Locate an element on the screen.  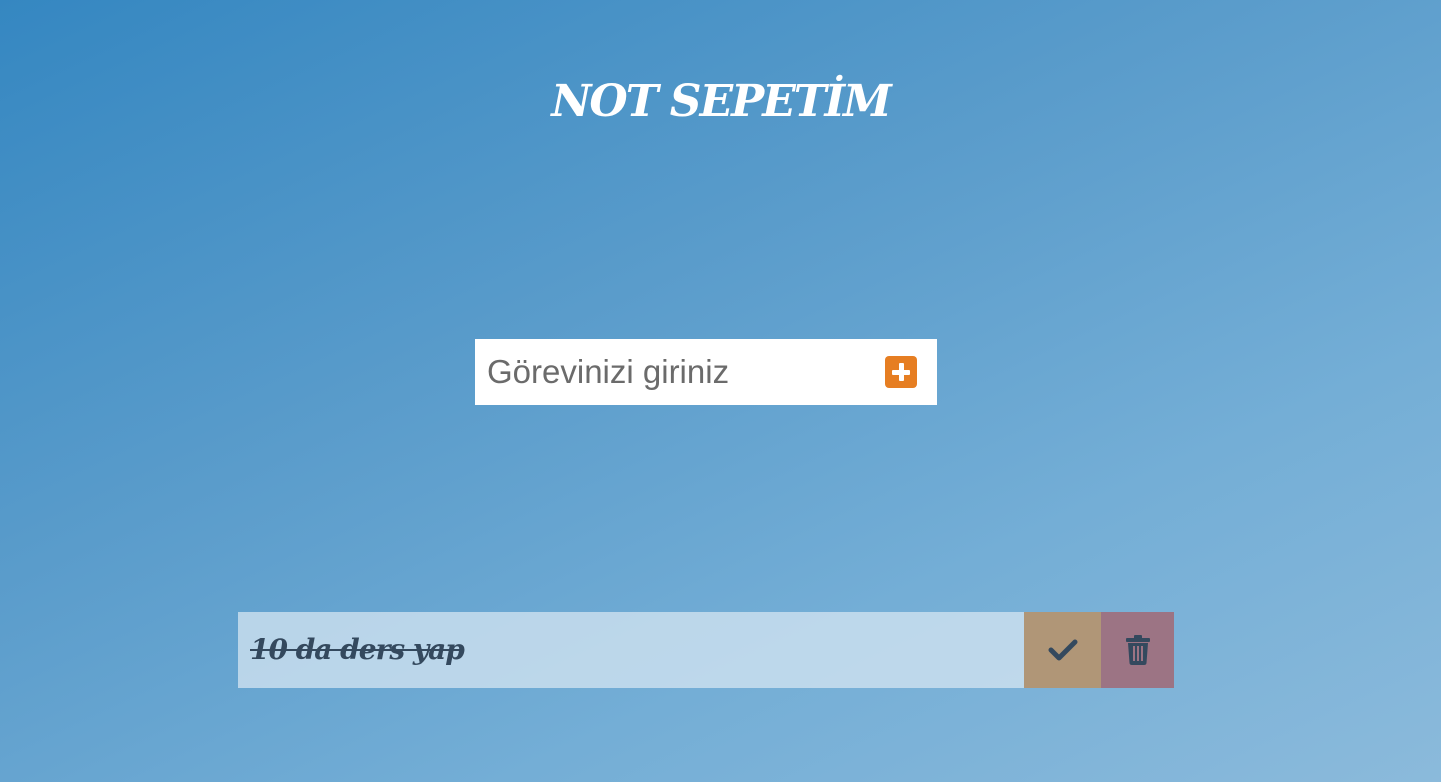
complete-button is located at coordinates (1062, 650).